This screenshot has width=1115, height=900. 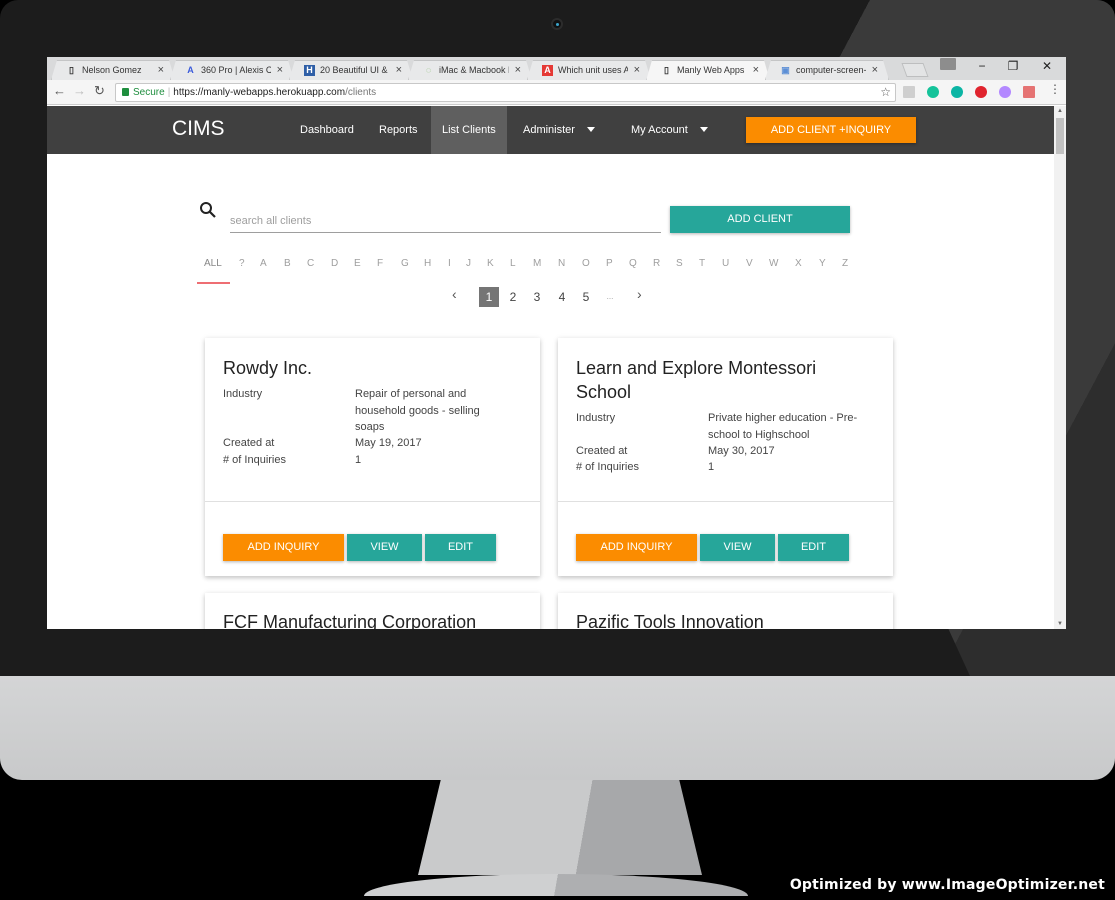 What do you see at coordinates (586, 297) in the screenshot?
I see `page-5: 5` at bounding box center [586, 297].